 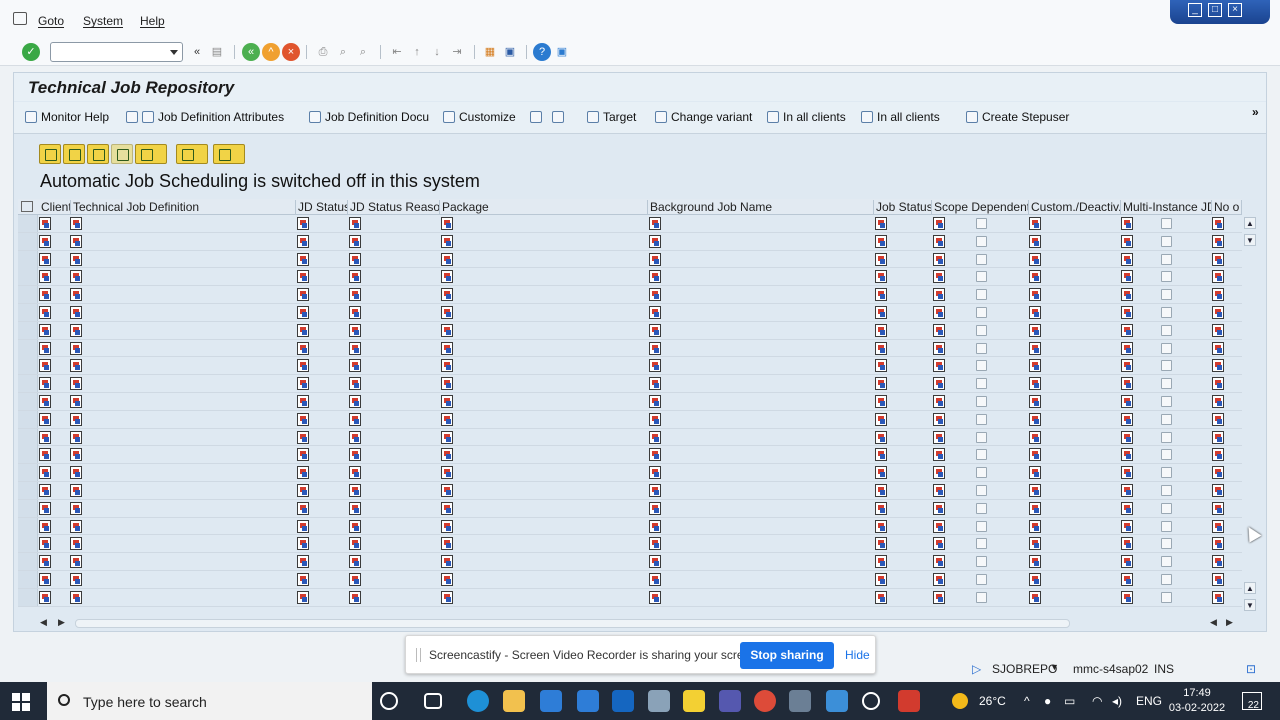 I want to click on job-definition-docu-button: Job Definition Docu, so click(x=369, y=117).